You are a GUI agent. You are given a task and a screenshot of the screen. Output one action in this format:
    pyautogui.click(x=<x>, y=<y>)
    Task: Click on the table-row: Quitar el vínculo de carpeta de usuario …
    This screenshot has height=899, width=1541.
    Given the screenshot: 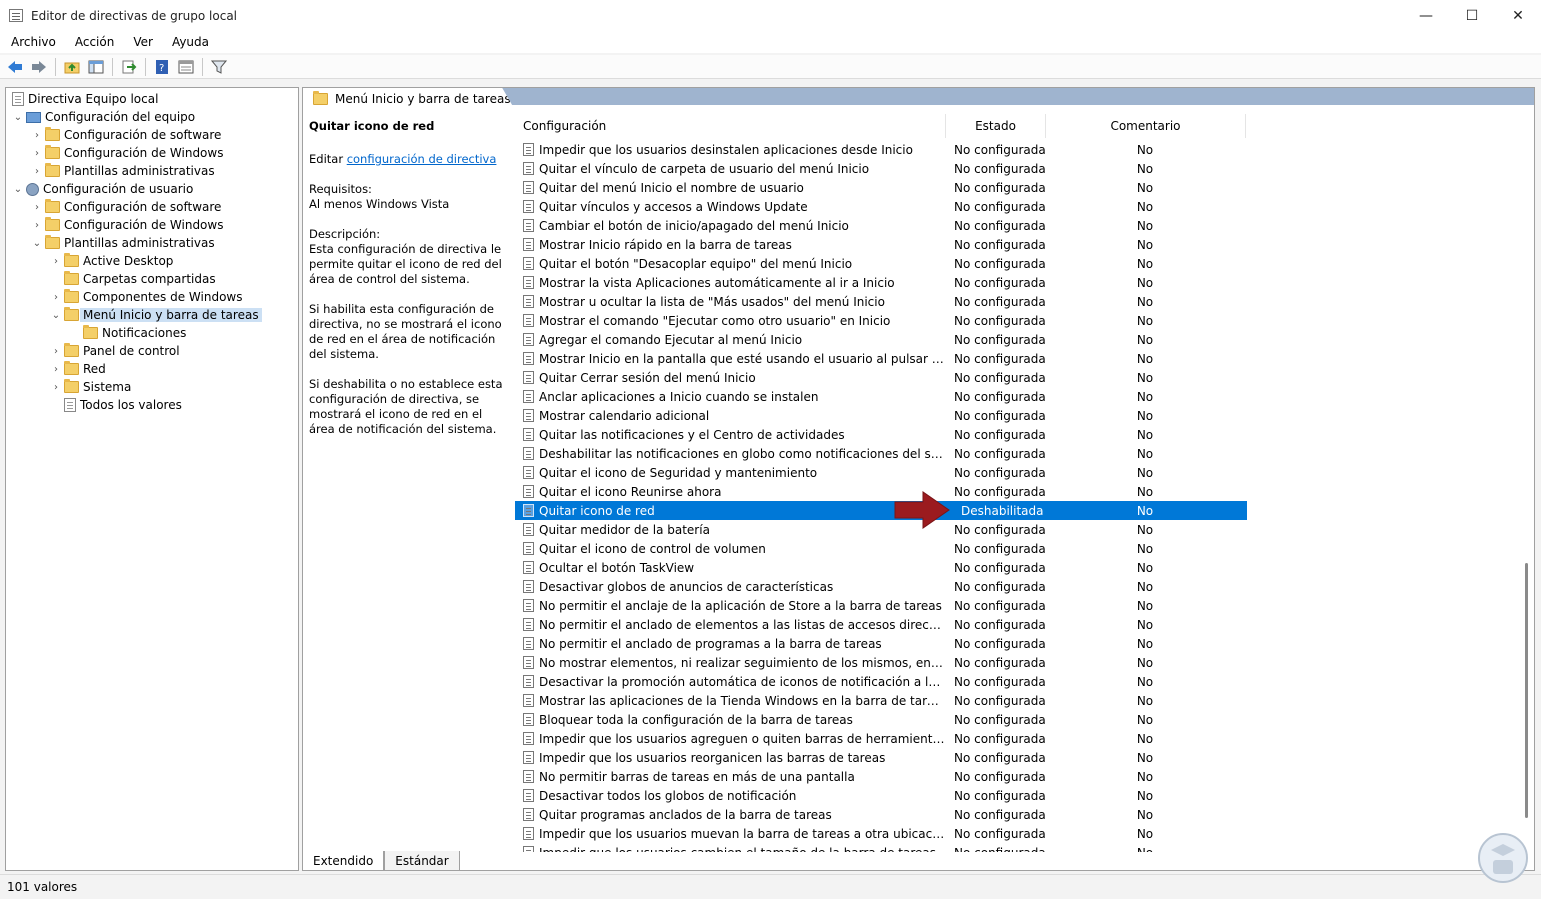 What is the action you would take?
    pyautogui.click(x=881, y=168)
    